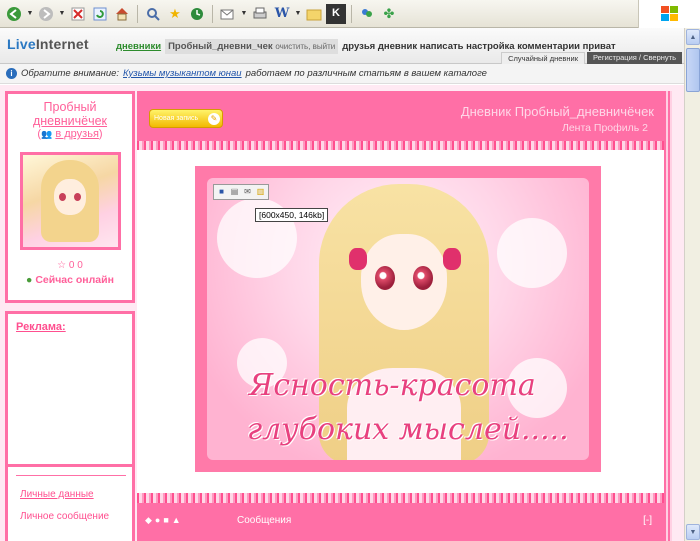 This screenshot has height=541, width=700. Describe the element at coordinates (70, 121) in the screenshot. I see `profile-name-line2: дневничёчек` at that location.